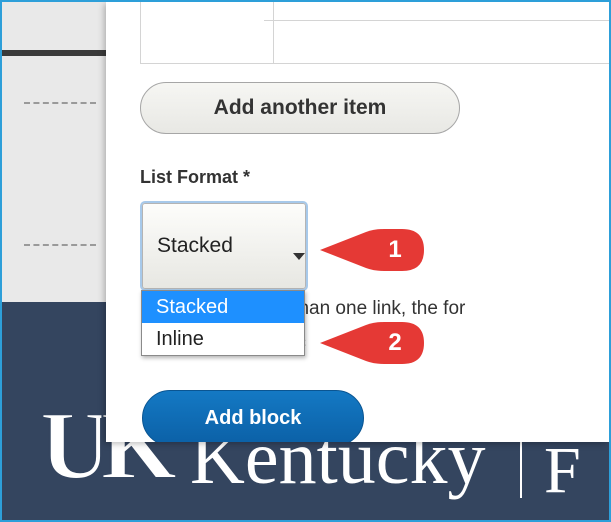 The height and width of the screenshot is (522, 611). I want to click on brand-extra-text: F, so click(562, 470).